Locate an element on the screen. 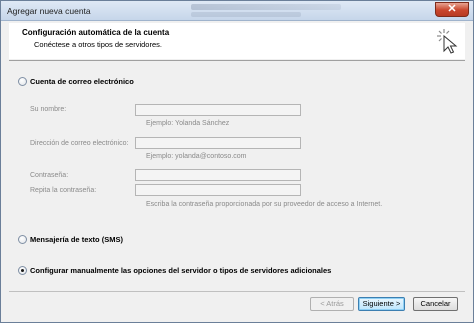 This screenshot has height=323, width=474. close-button: ✕ is located at coordinates (452, 9).